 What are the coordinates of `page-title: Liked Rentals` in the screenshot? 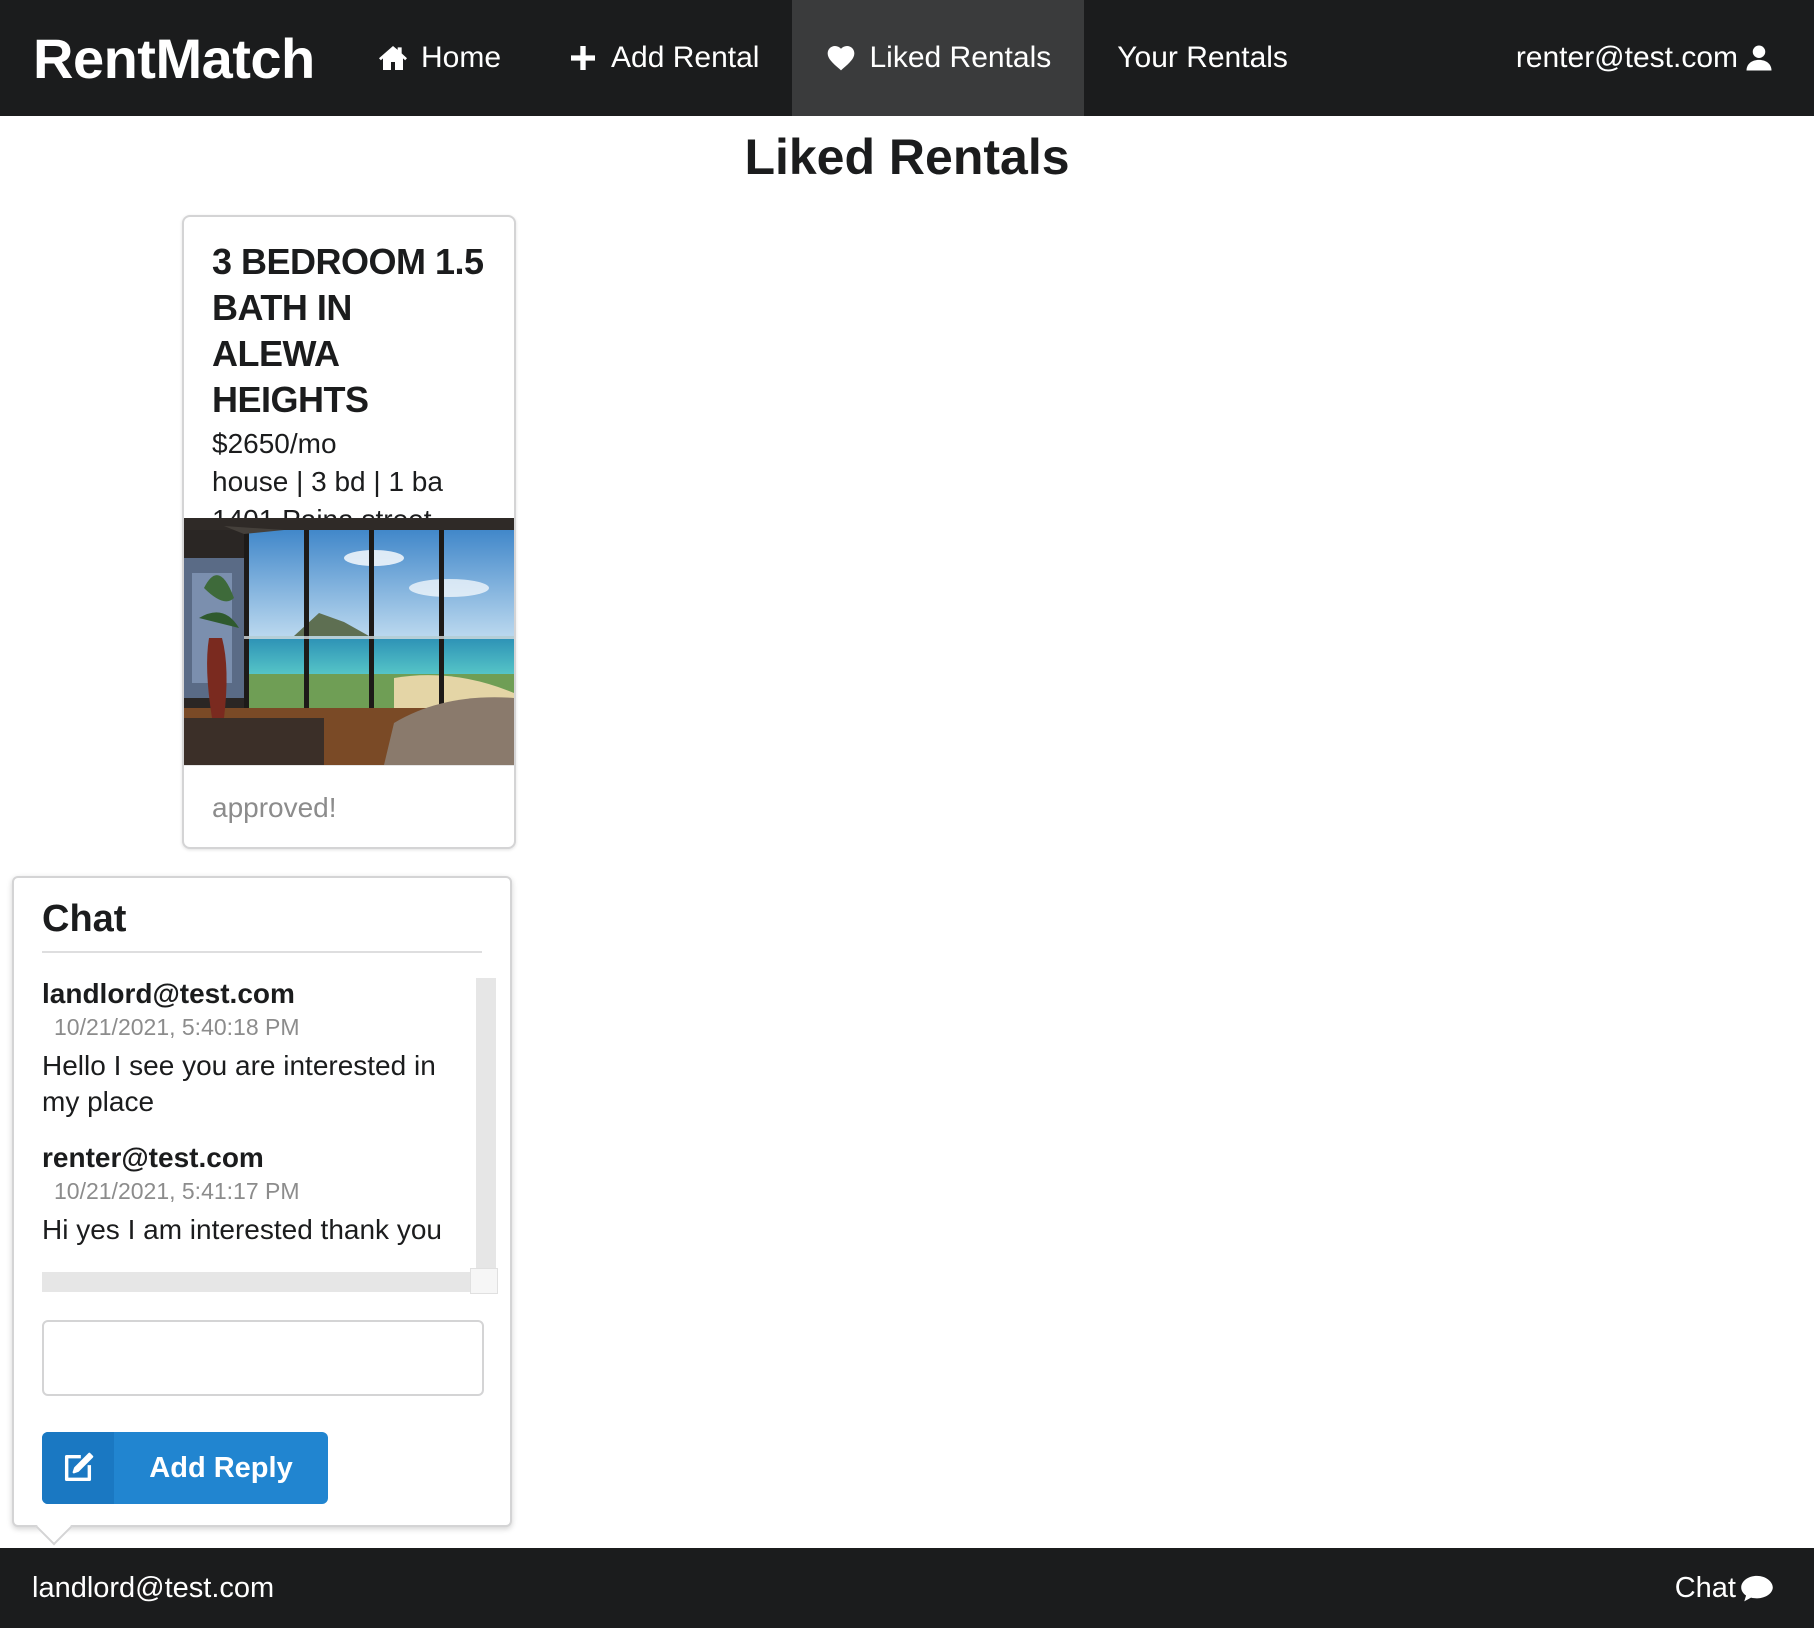 It's located at (907, 157).